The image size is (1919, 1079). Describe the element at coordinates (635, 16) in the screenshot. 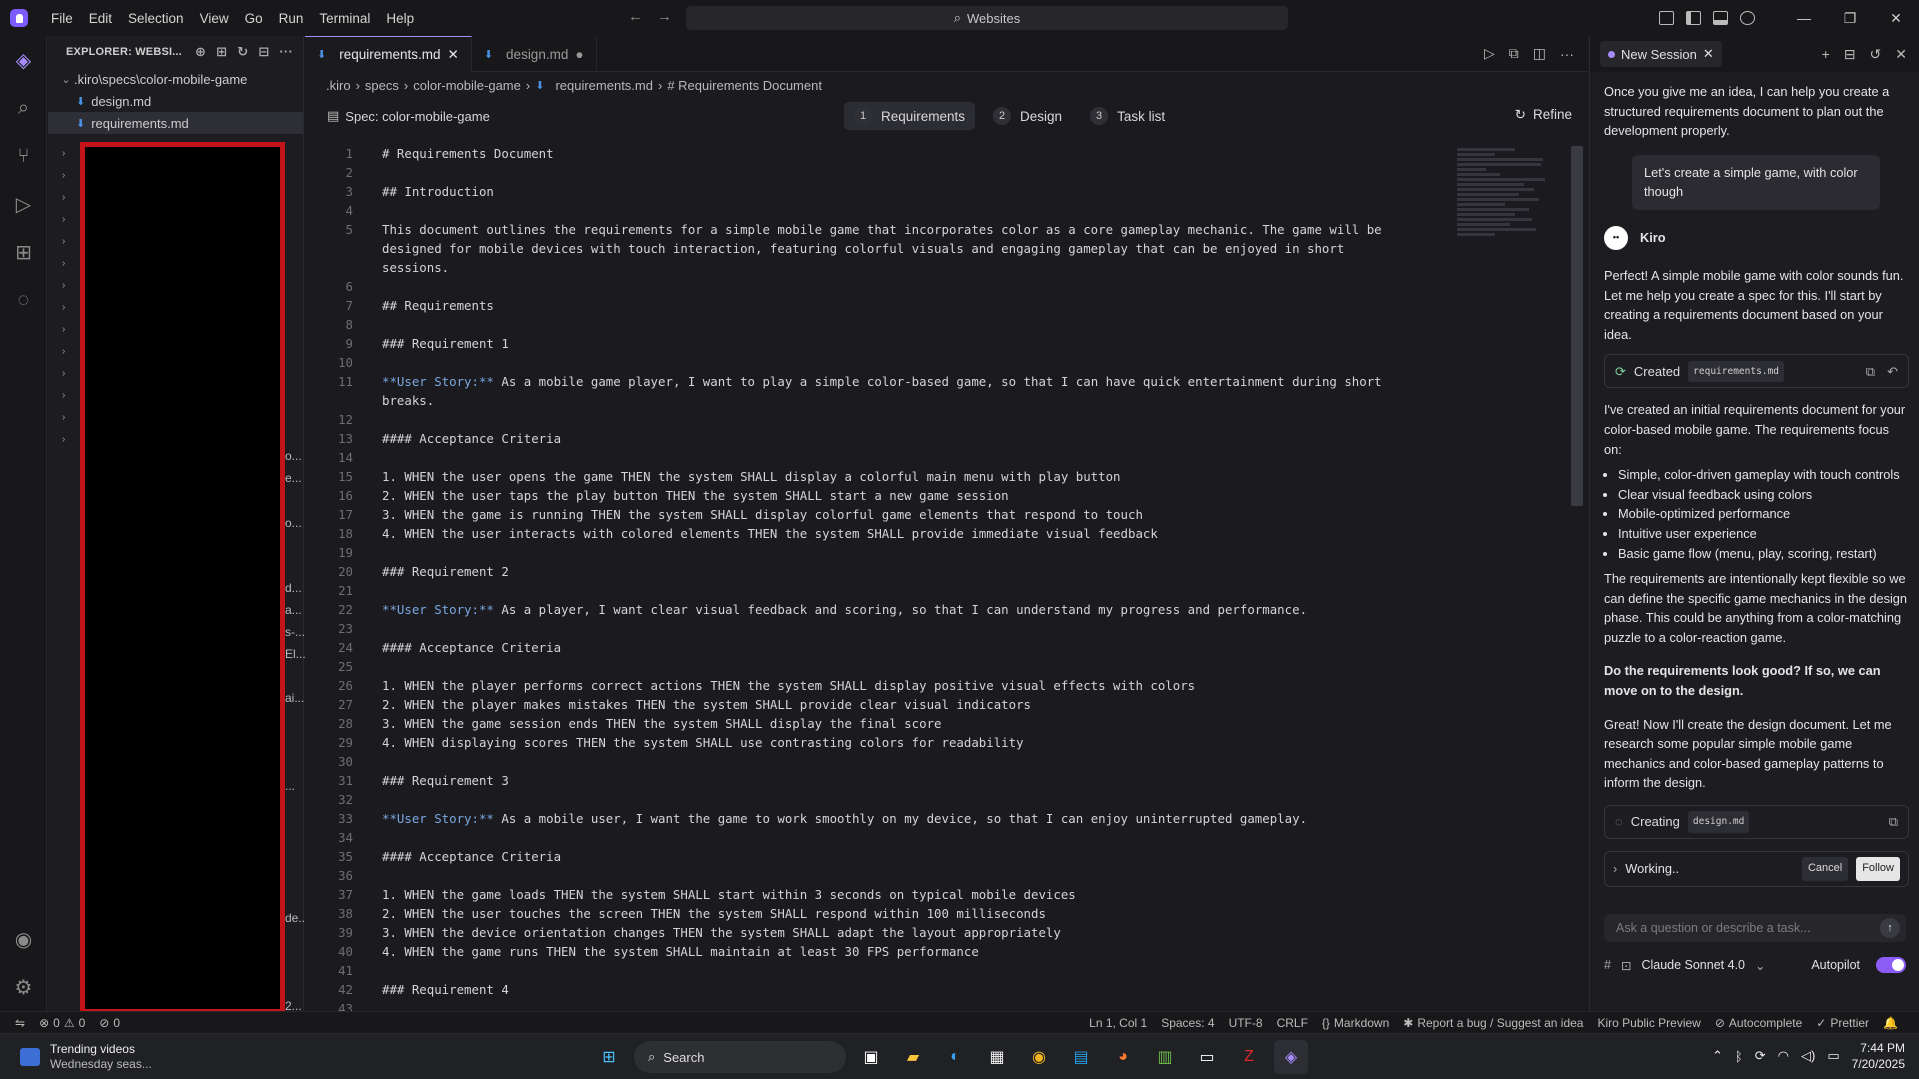

I see `back-arrow-icon: ←` at that location.